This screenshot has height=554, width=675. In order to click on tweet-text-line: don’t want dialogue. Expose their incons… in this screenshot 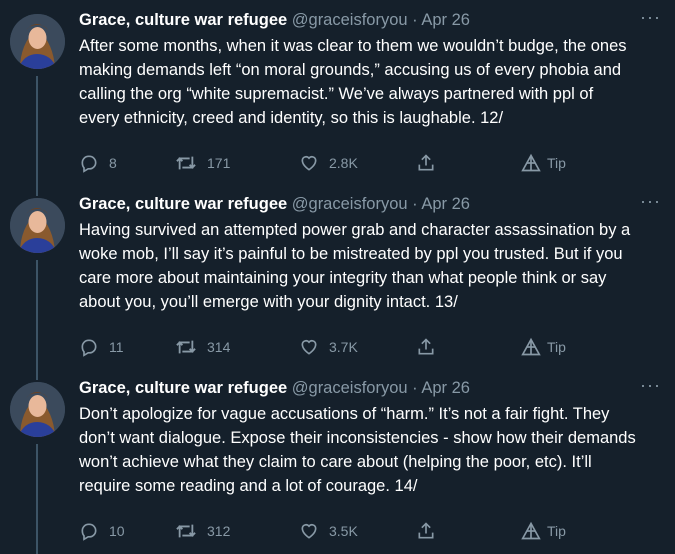, I will do `click(357, 438)`.